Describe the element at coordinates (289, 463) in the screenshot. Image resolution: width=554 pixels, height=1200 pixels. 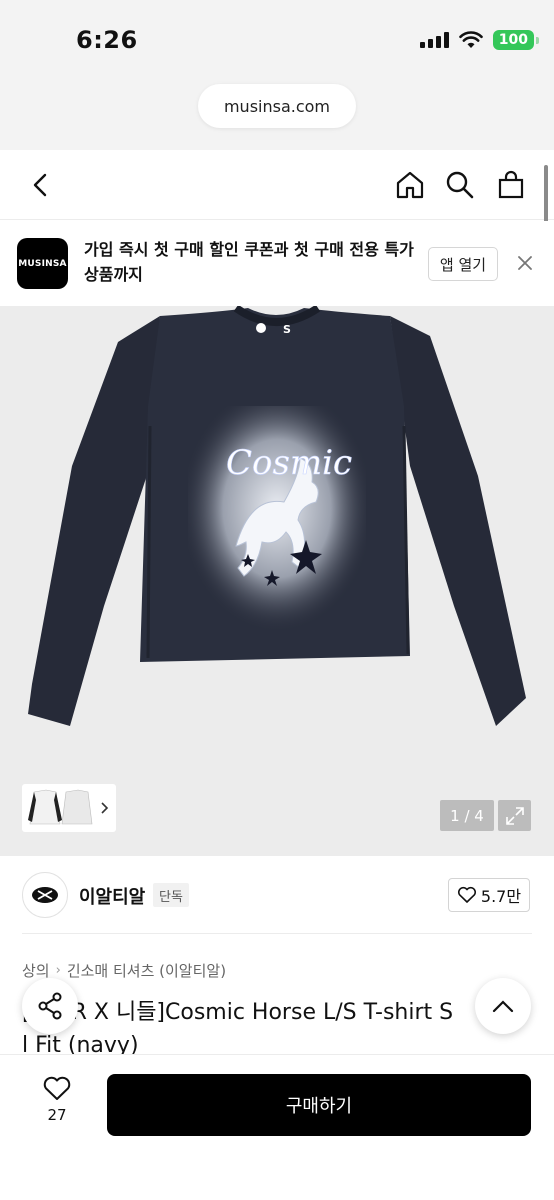
I see `shirt-print-text: Cosmic` at that location.